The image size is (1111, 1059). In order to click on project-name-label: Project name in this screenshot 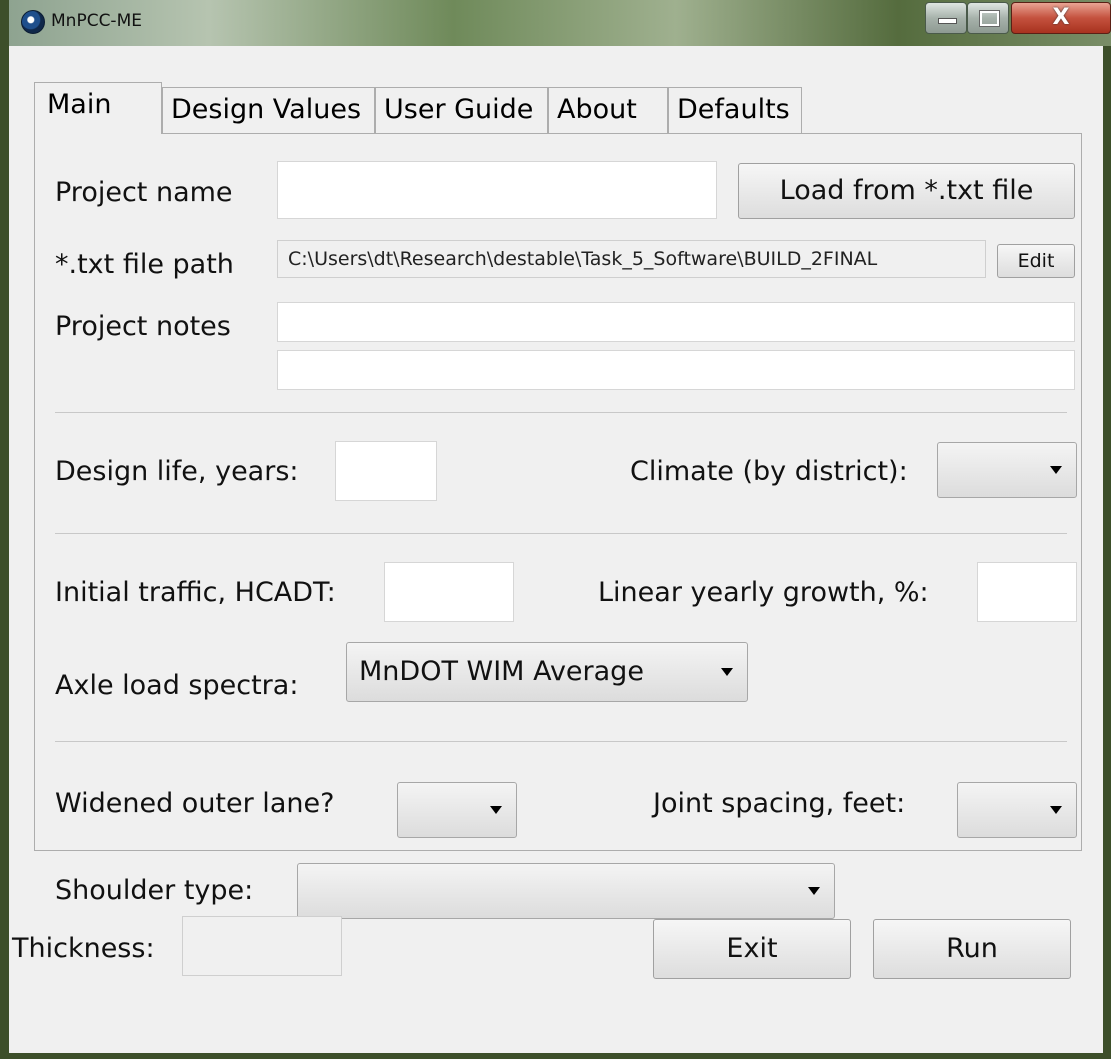, I will do `click(144, 192)`.